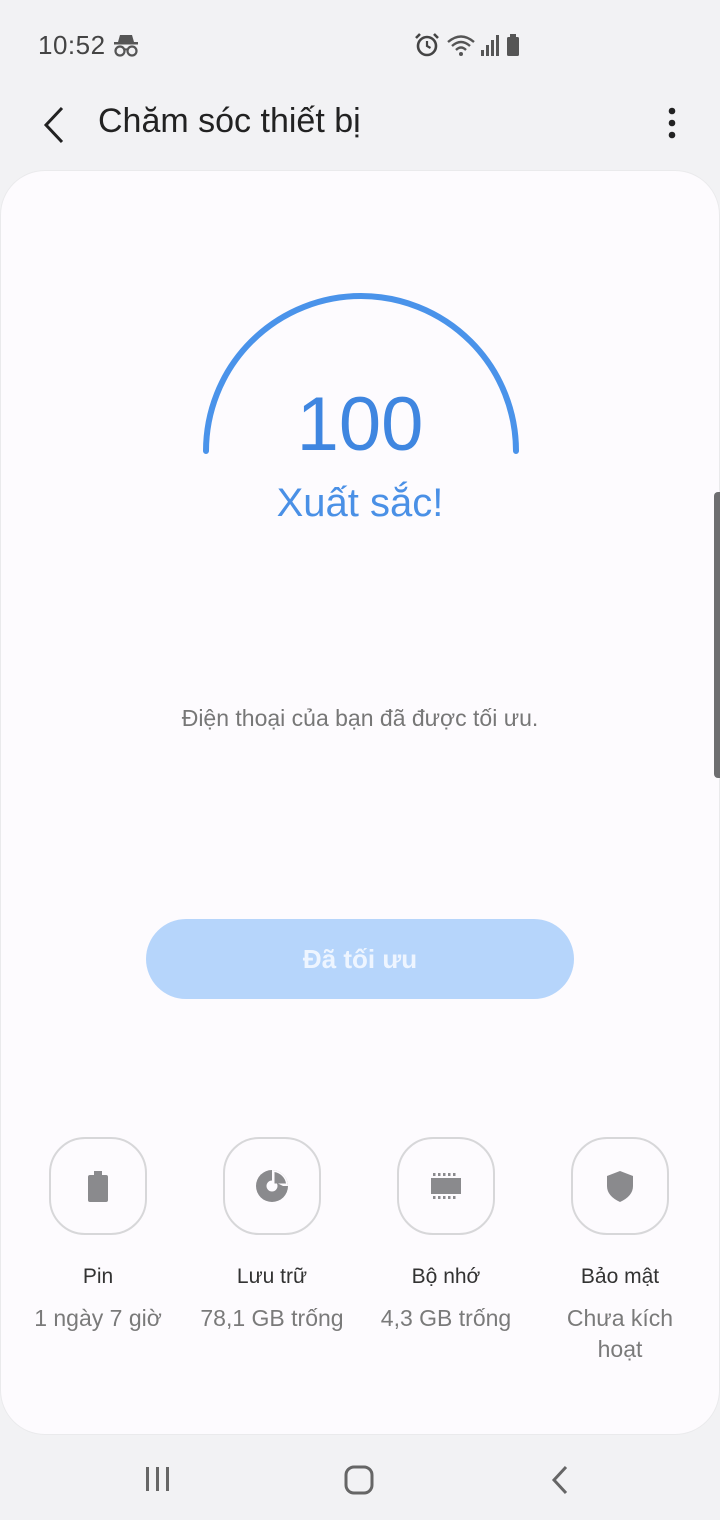  What do you see at coordinates (272, 1235) in the screenshot?
I see `tile-storage: Lưu trữ 78,1 GB trống` at bounding box center [272, 1235].